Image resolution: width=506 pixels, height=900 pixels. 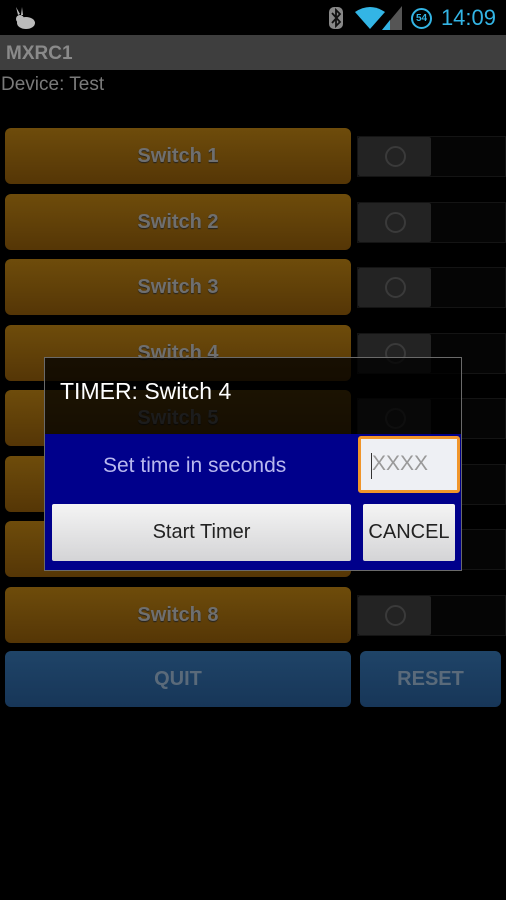 What do you see at coordinates (178, 156) in the screenshot?
I see `switch-button-1: Switch 1` at bounding box center [178, 156].